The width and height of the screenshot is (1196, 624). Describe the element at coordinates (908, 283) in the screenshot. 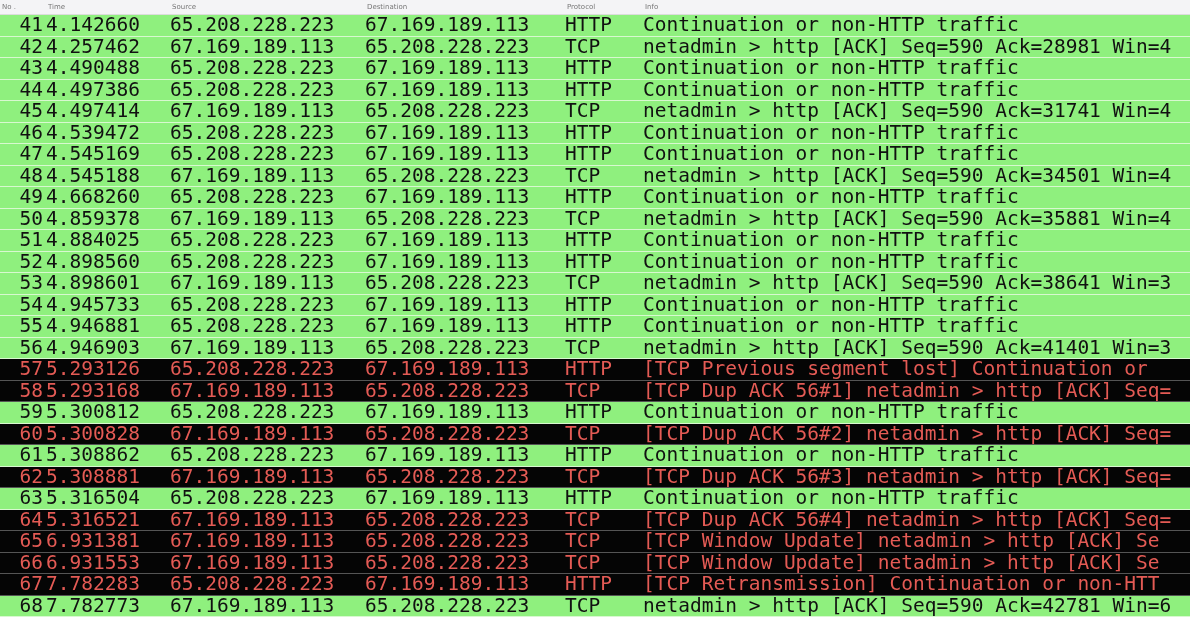

I see `table-cell-text: netadmin > http [ACK] Seq=590 Ack=38641 Win=3` at that location.